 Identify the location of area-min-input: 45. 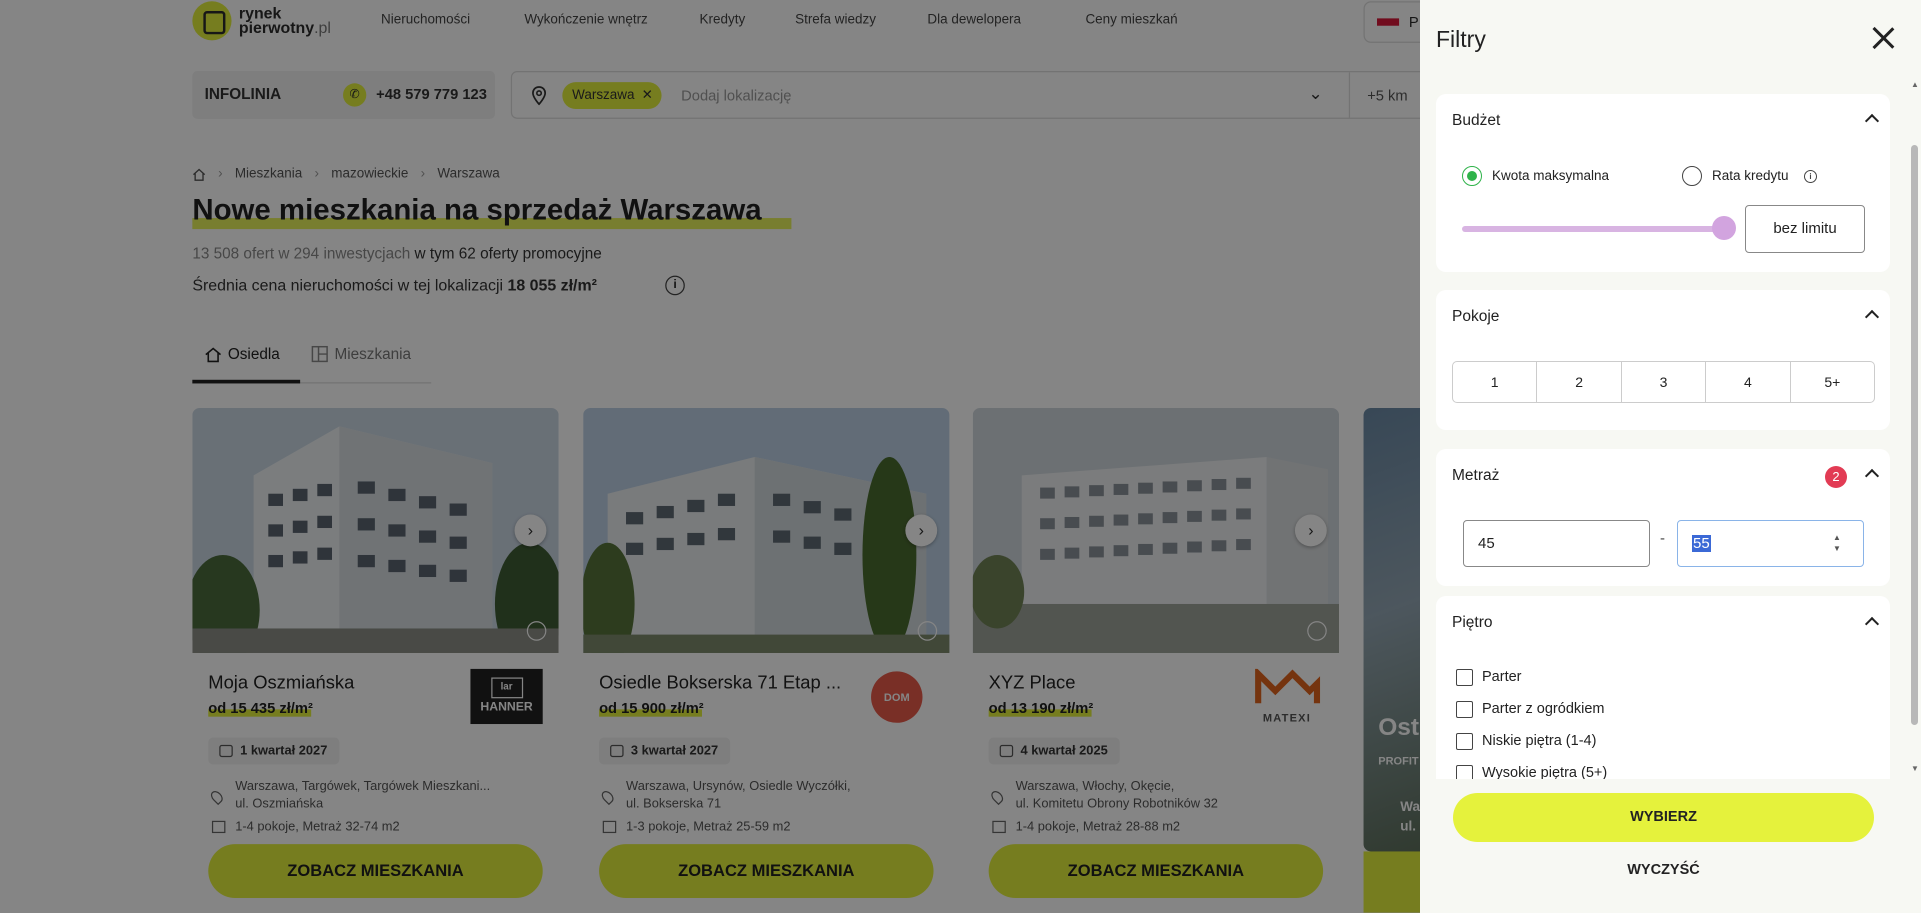
(1556, 543).